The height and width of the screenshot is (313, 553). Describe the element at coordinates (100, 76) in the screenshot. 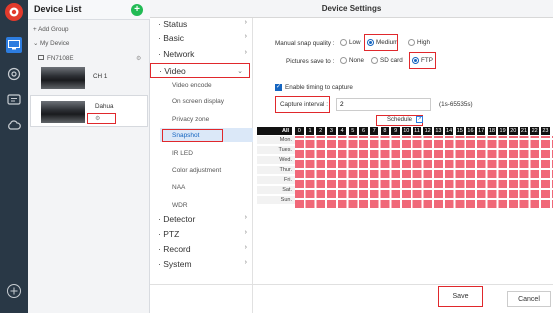

I see `channel-label: CH 1` at that location.